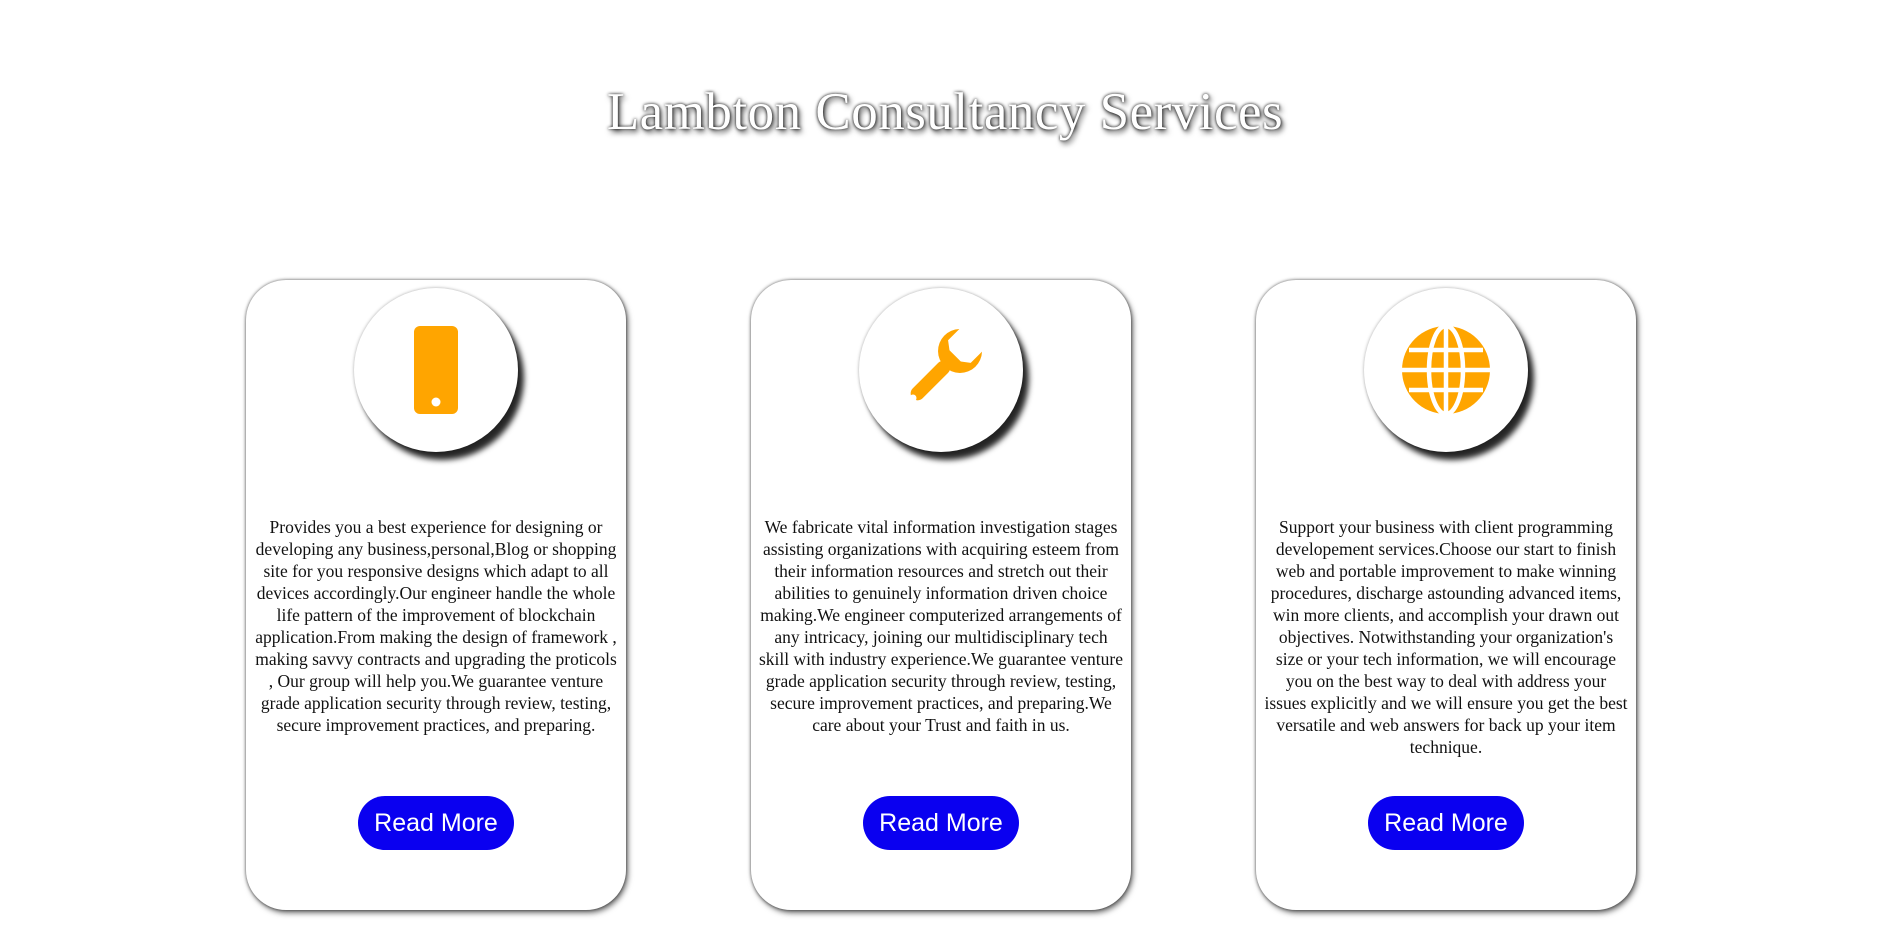 The width and height of the screenshot is (1890, 948). What do you see at coordinates (946, 365) in the screenshot?
I see `wrench-icon` at bounding box center [946, 365].